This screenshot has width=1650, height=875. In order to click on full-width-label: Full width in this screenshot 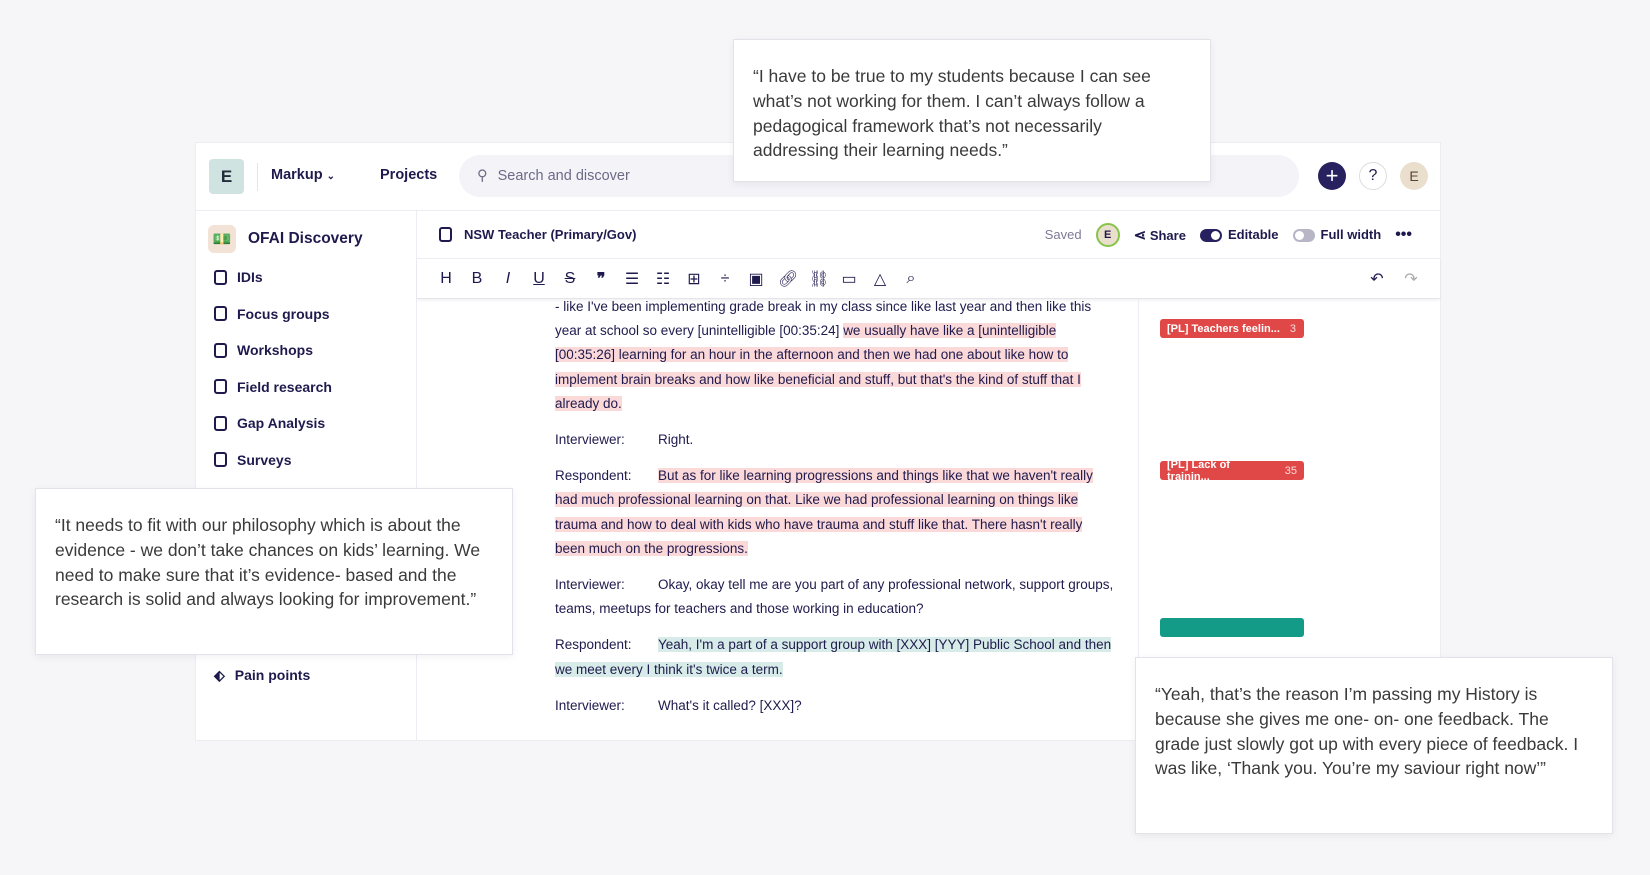, I will do `click(1351, 234)`.